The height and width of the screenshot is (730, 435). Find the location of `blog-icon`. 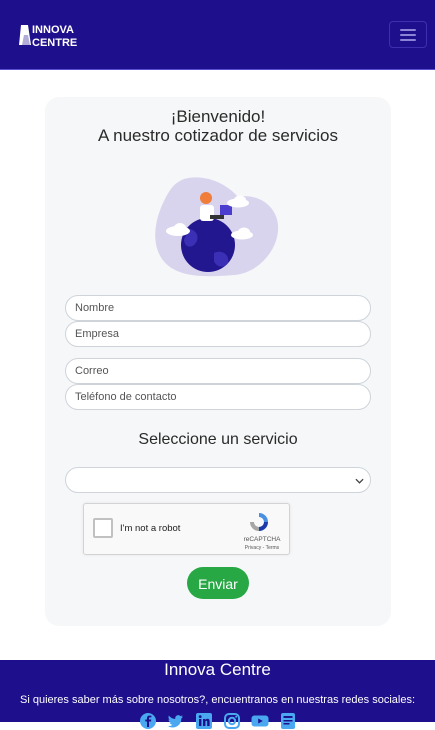

blog-icon is located at coordinates (288, 721).